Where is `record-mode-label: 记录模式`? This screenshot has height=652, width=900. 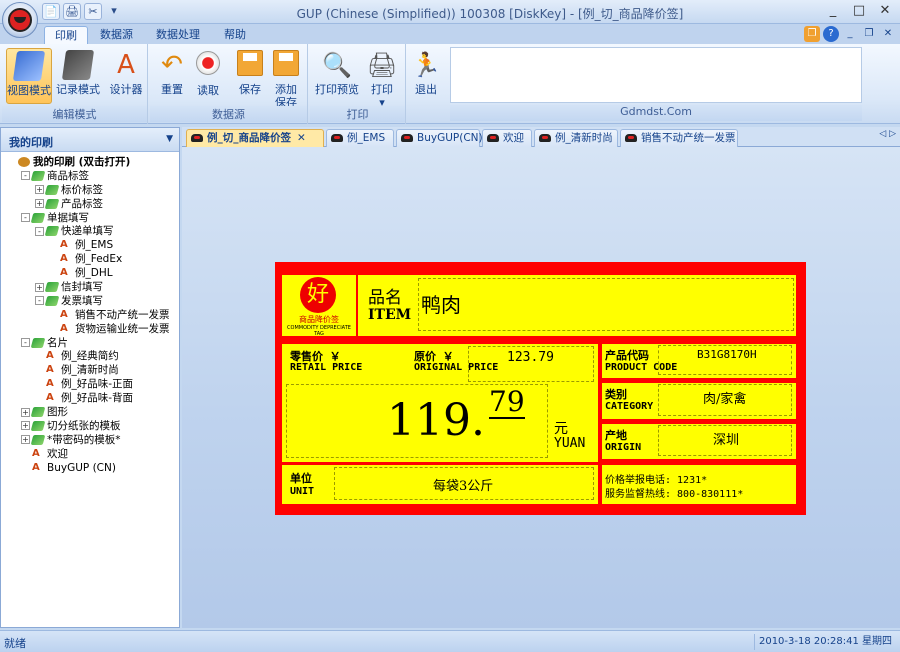
record-mode-label: 记录模式 is located at coordinates (78, 89).